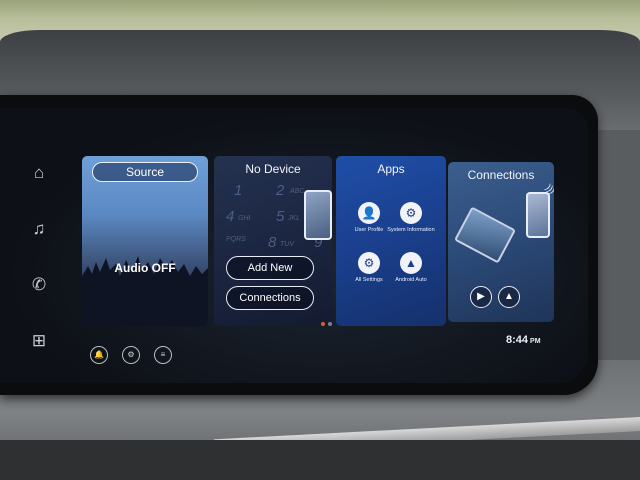 The height and width of the screenshot is (480, 640). I want to click on phone-tile-title: No Device, so click(273, 169).